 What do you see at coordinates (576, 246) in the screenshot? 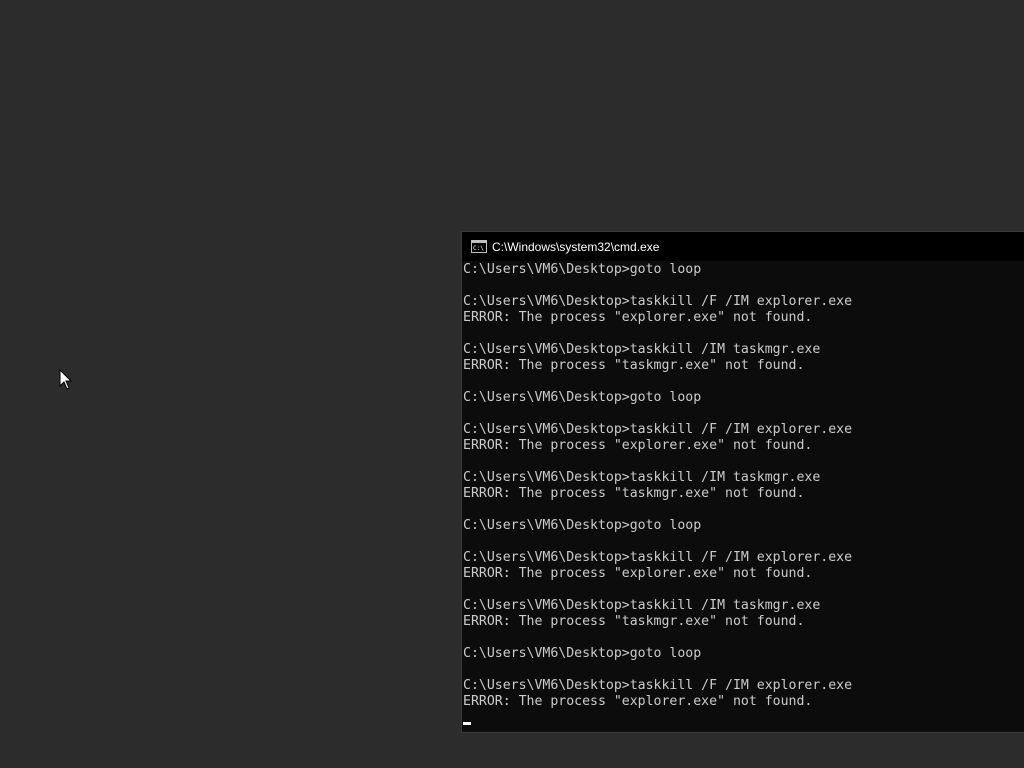
I see `window-title: C:\Windows\system32\cmd.exe` at bounding box center [576, 246].